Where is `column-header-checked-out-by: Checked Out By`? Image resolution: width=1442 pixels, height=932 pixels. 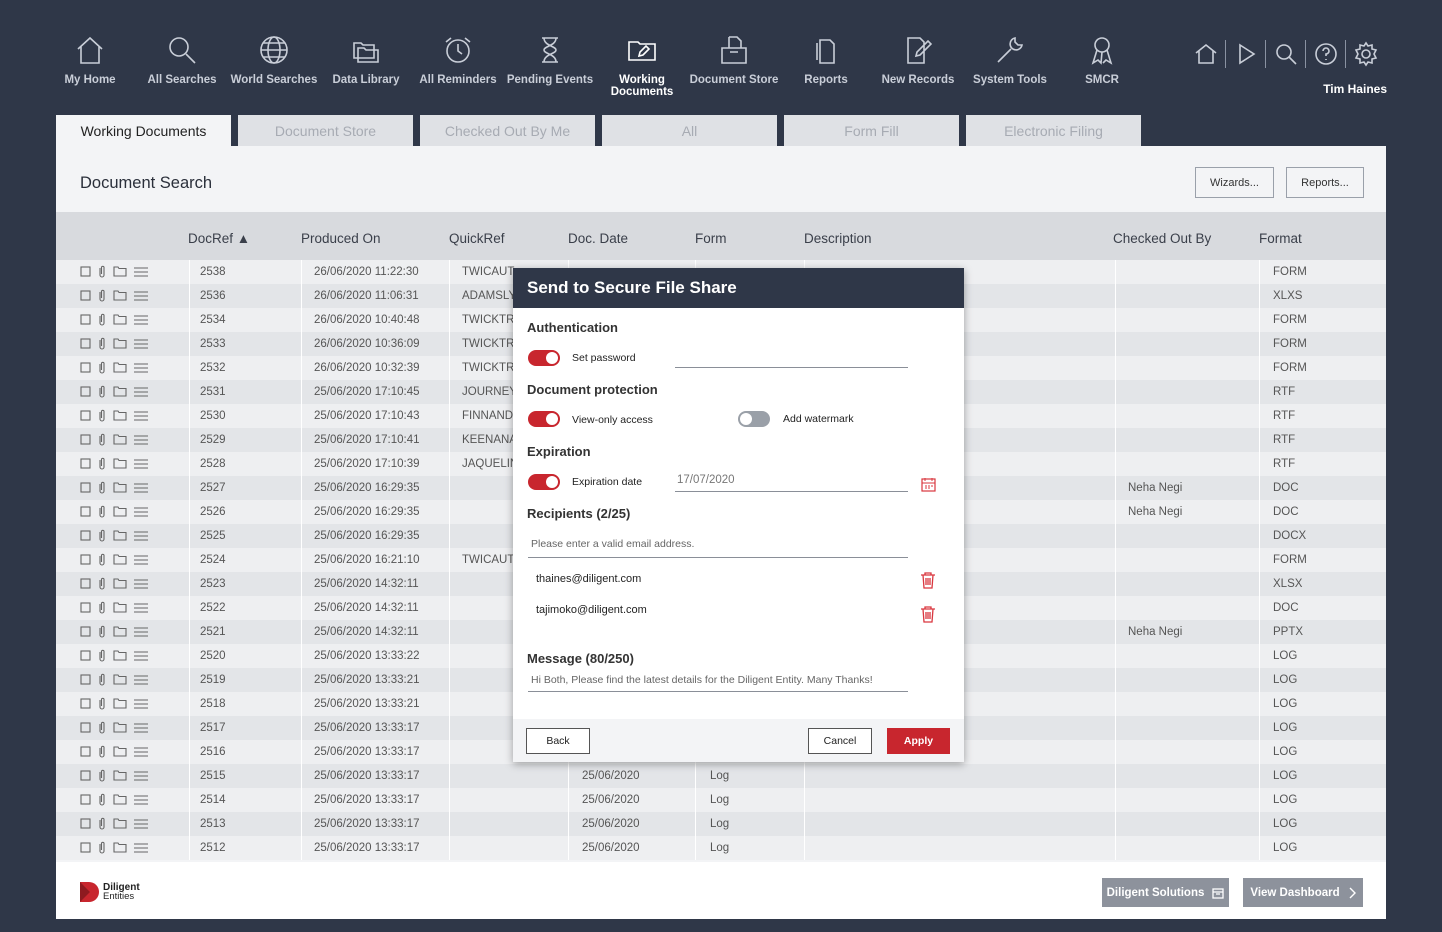 column-header-checked-out-by: Checked Out By is located at coordinates (1162, 238).